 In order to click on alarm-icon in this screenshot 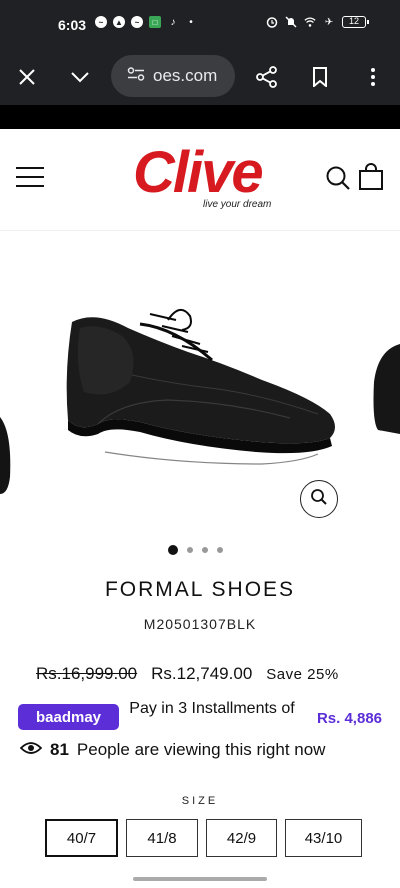, I will do `click(272, 22)`.